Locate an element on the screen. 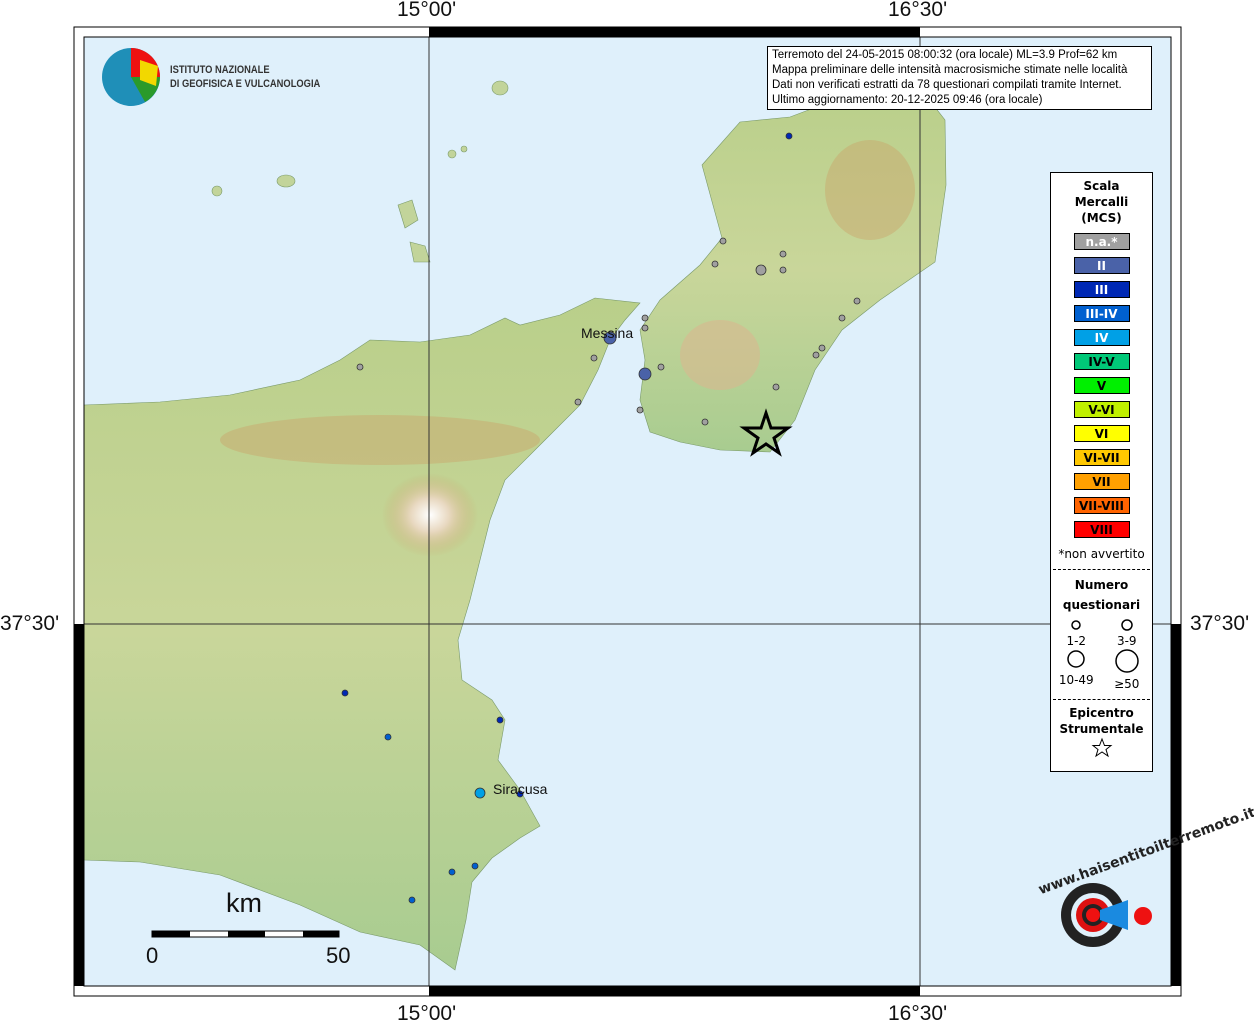 The image size is (1254, 1026). scale-bar is located at coordinates (245, 934).